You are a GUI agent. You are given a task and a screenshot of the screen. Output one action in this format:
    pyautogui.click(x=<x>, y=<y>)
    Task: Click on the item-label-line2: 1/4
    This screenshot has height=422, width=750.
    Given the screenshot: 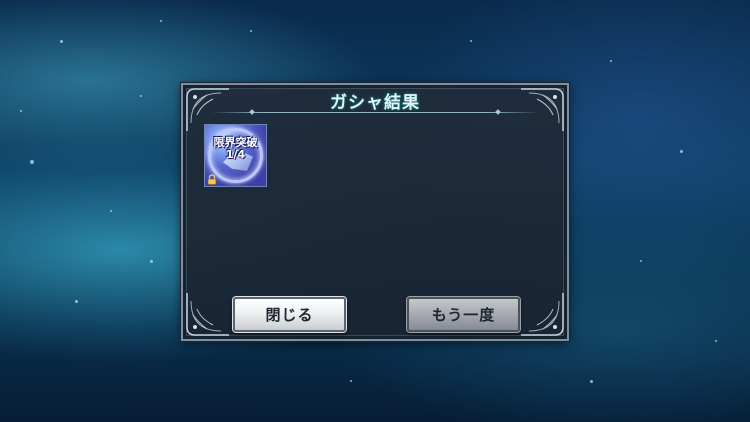 What is the action you would take?
    pyautogui.click(x=235, y=154)
    